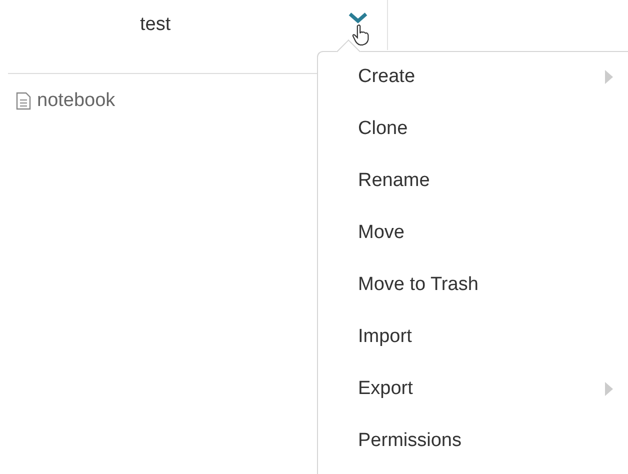 Image resolution: width=628 pixels, height=474 pixels. What do you see at coordinates (23, 101) in the screenshot?
I see `document-icon` at bounding box center [23, 101].